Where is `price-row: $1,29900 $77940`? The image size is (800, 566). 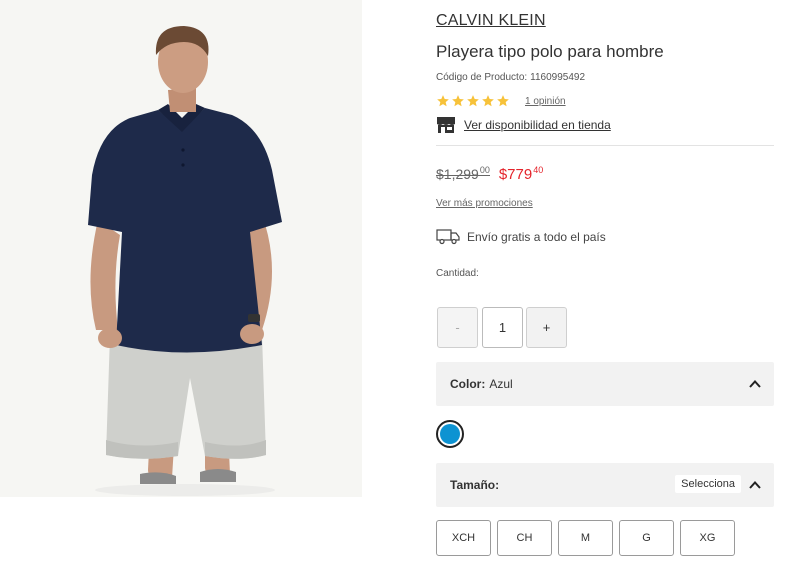 price-row: $1,29900 $77940 is located at coordinates (490, 174).